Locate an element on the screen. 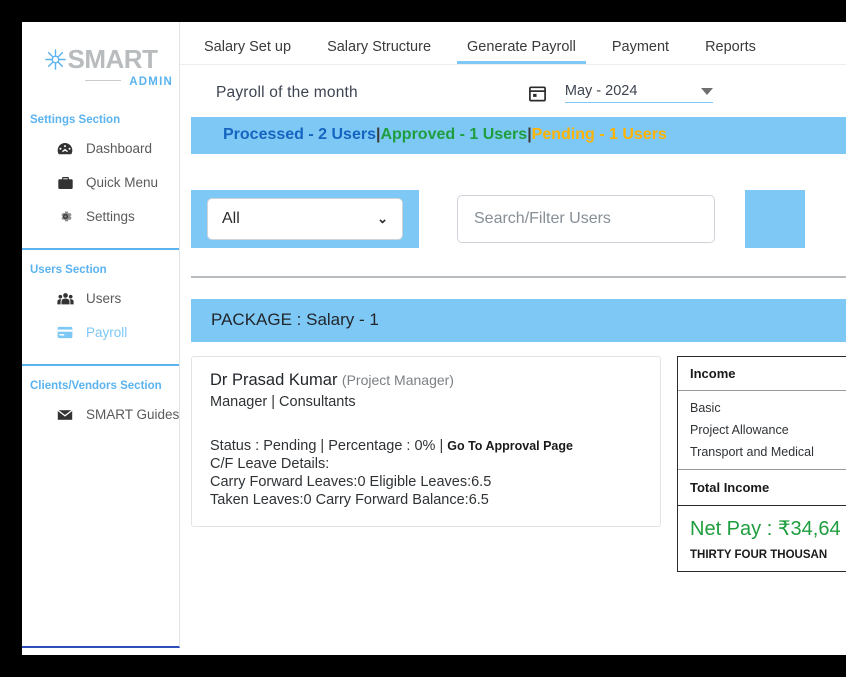  tab-payment: Payment is located at coordinates (640, 51).